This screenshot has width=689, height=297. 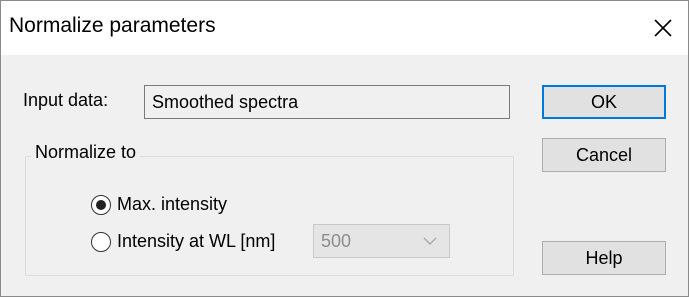 What do you see at coordinates (327, 102) in the screenshot?
I see `input-data-field: Smoothed spectra` at bounding box center [327, 102].